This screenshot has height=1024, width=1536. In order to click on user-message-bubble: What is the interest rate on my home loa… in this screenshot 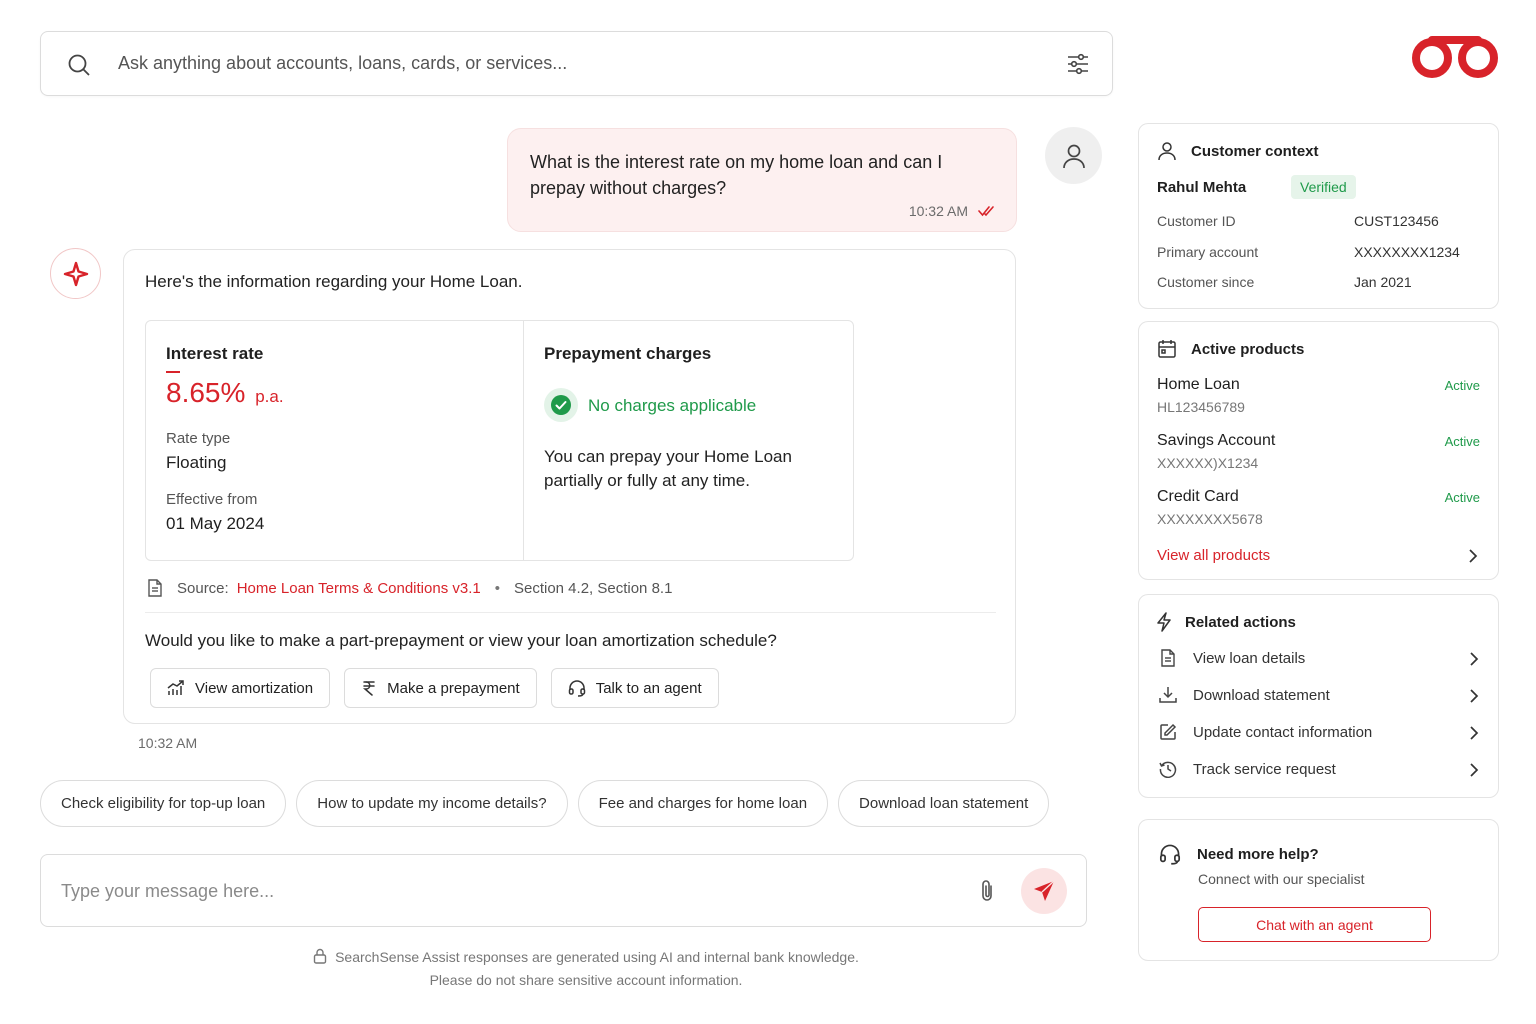, I will do `click(762, 180)`.